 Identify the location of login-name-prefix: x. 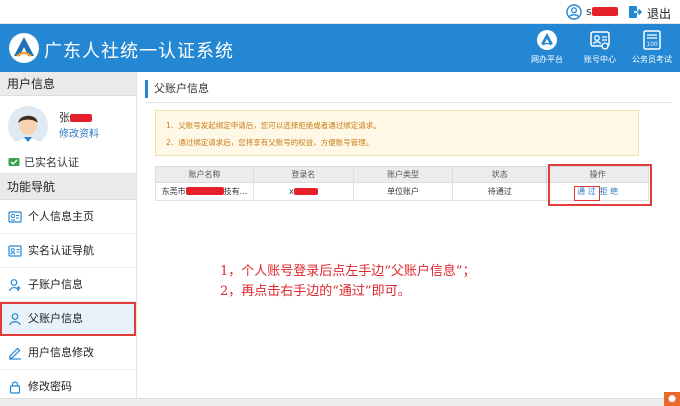
(291, 191).